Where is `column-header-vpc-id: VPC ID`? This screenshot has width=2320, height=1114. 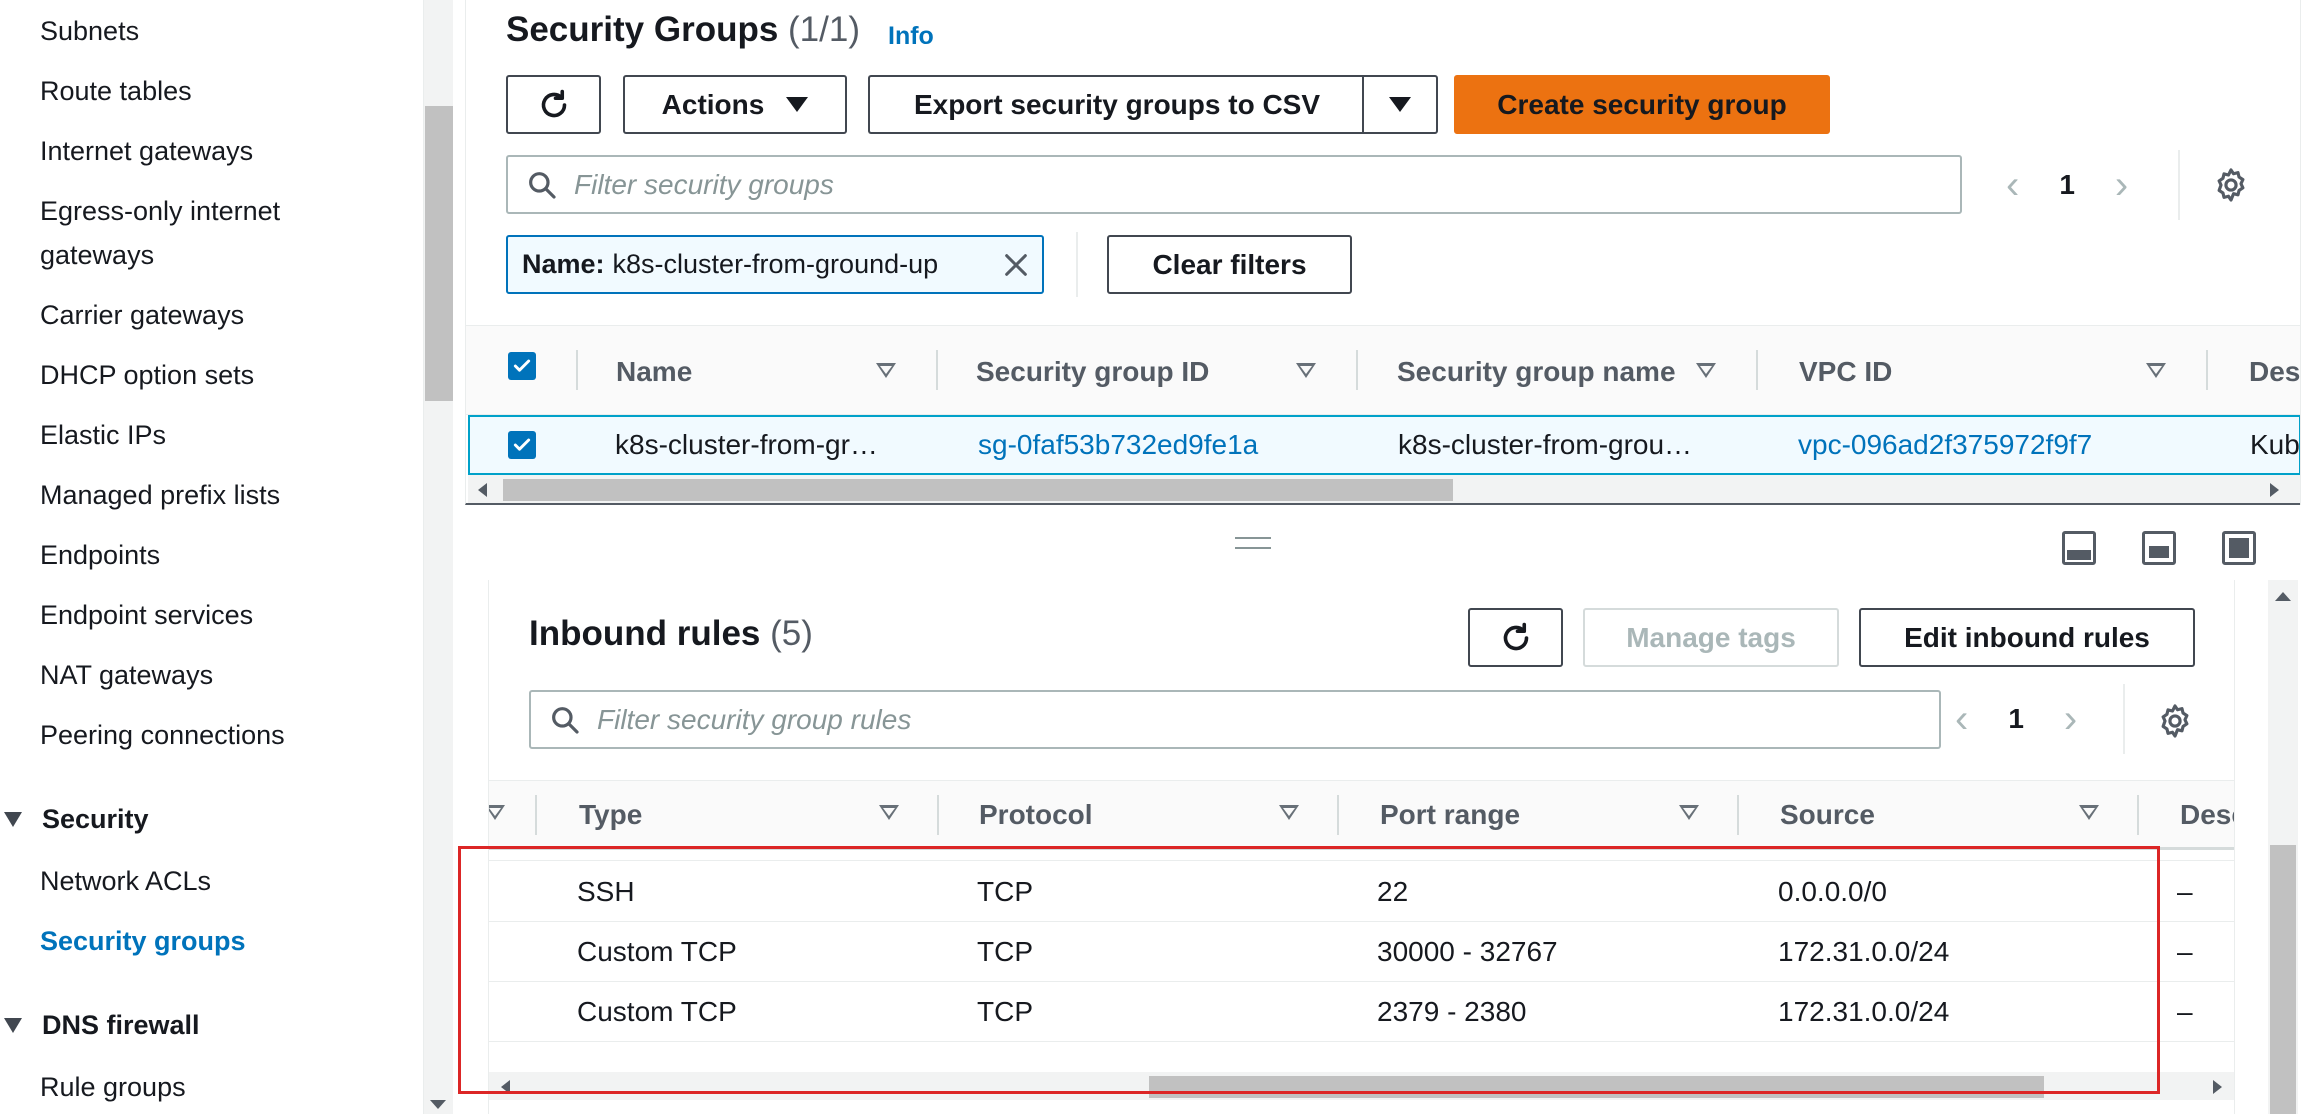
column-header-vpc-id: VPC ID is located at coordinates (1845, 372).